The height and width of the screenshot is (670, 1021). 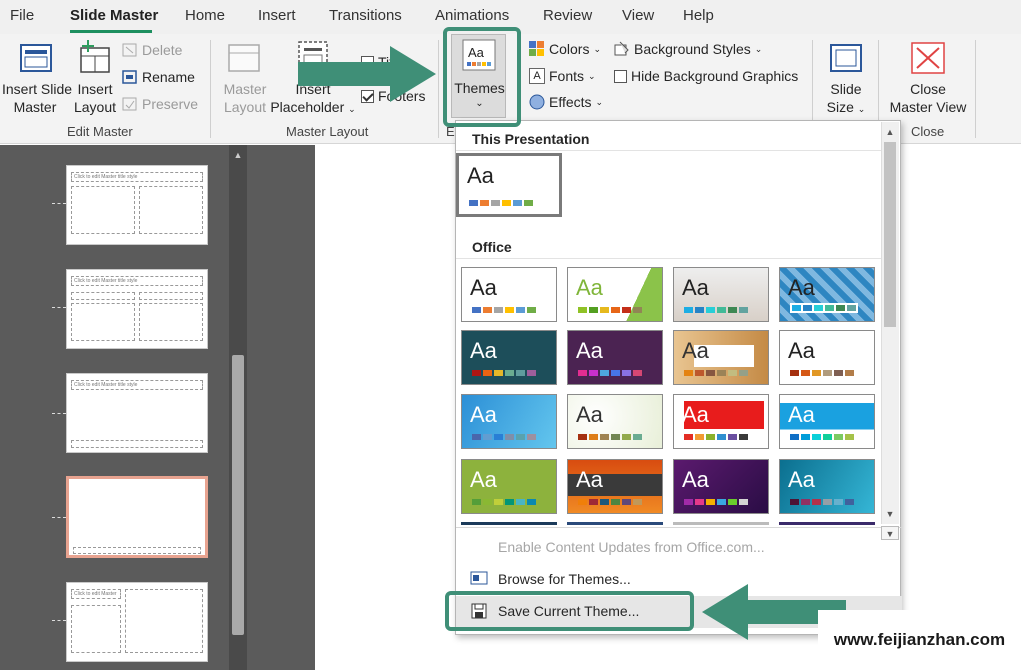 I want to click on insert-slide-master-button: Insert Slide Master, so click(x=36, y=78).